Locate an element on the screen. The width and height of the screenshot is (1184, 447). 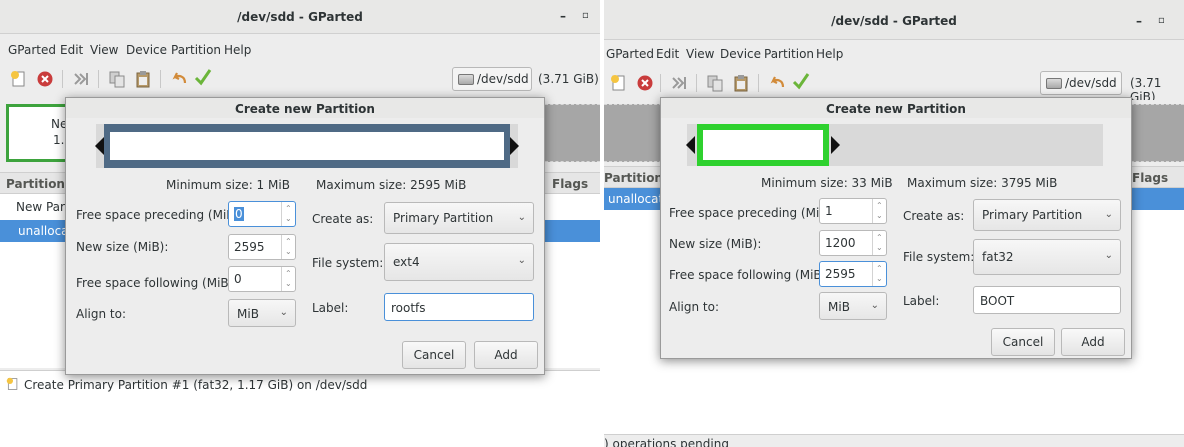
graph-partition-size: 1. is located at coordinates (59, 140).